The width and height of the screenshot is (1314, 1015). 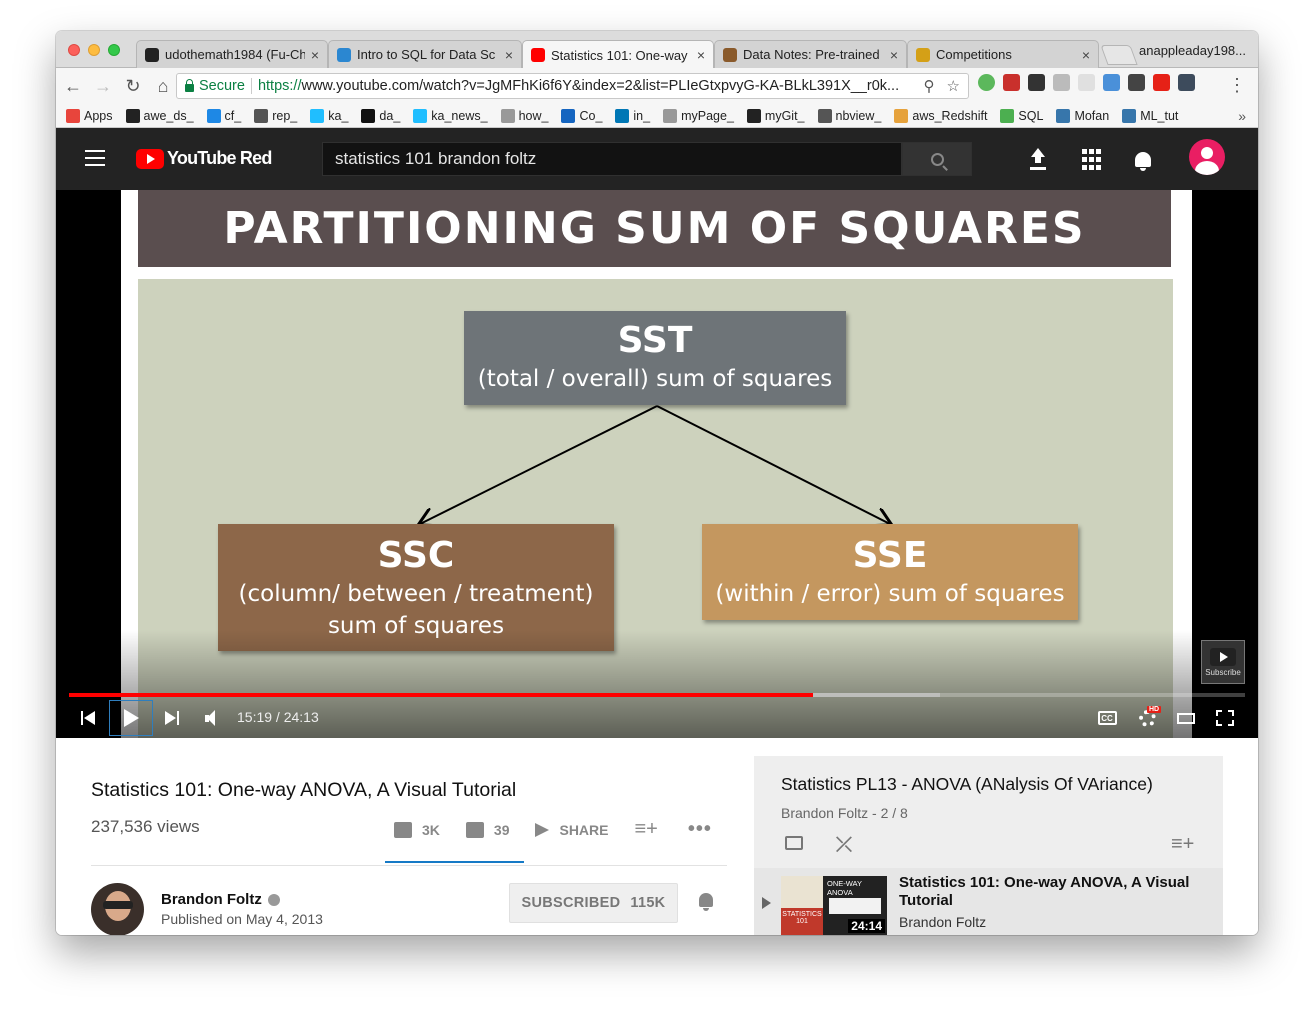 What do you see at coordinates (775, 115) in the screenshot?
I see `bookmark-item: myGit_` at bounding box center [775, 115].